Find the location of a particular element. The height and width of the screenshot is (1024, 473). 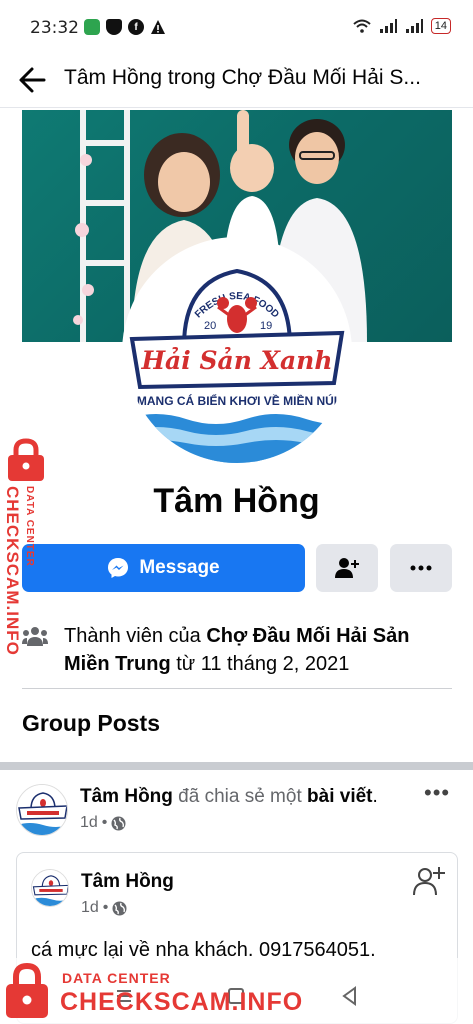

watermark-side-small: DATA CENTER is located at coordinates (29, 526).